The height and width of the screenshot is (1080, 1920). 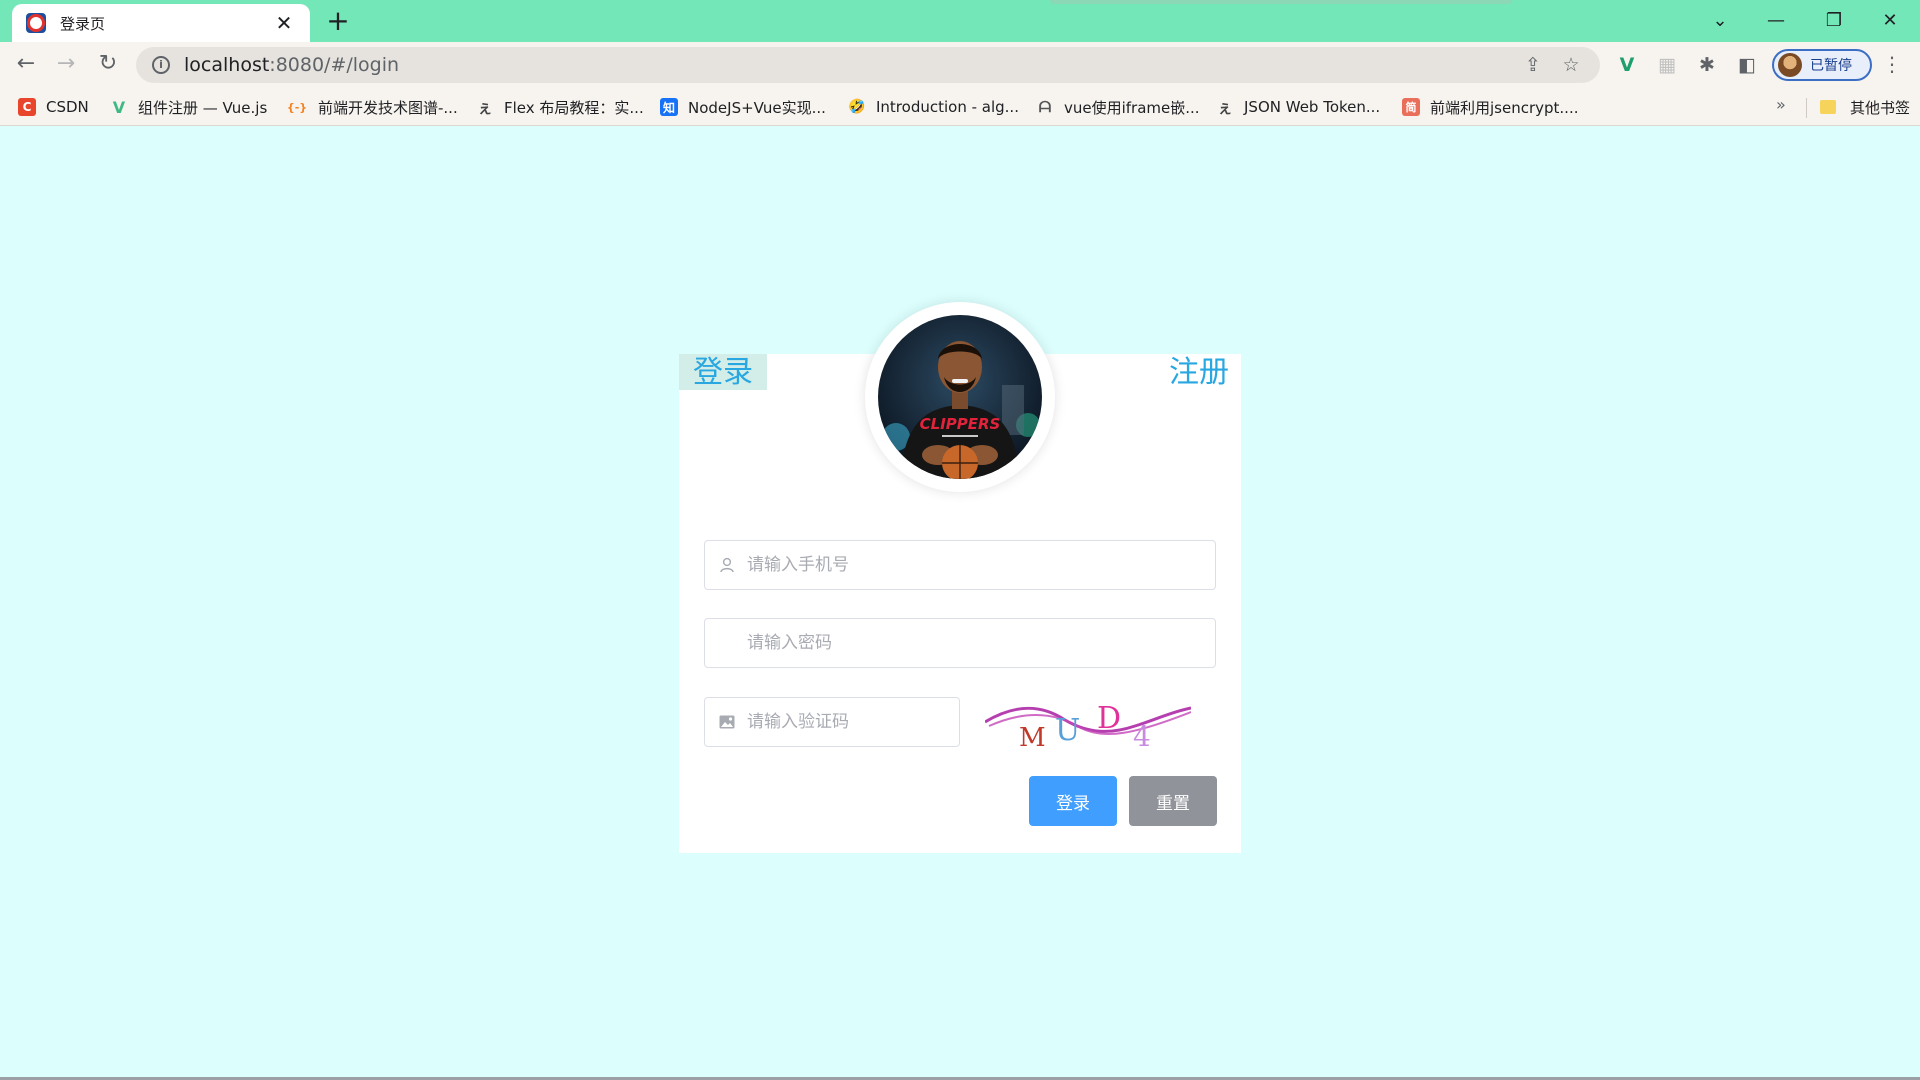 What do you see at coordinates (723, 372) in the screenshot?
I see `tab-login: 登录` at bounding box center [723, 372].